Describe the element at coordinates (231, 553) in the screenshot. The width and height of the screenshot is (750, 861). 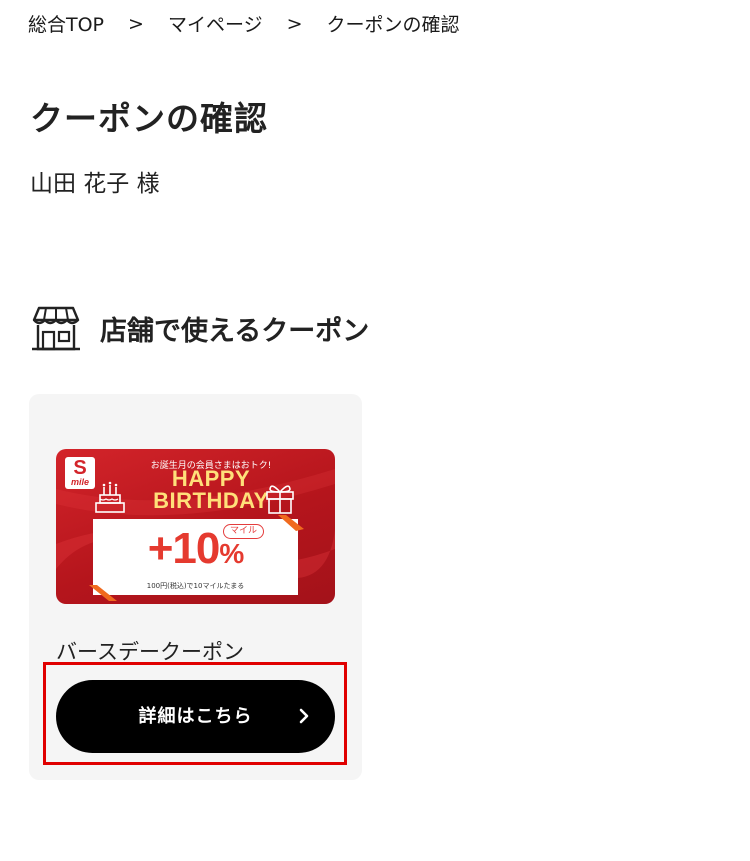
I see `percent-sign: %` at that location.